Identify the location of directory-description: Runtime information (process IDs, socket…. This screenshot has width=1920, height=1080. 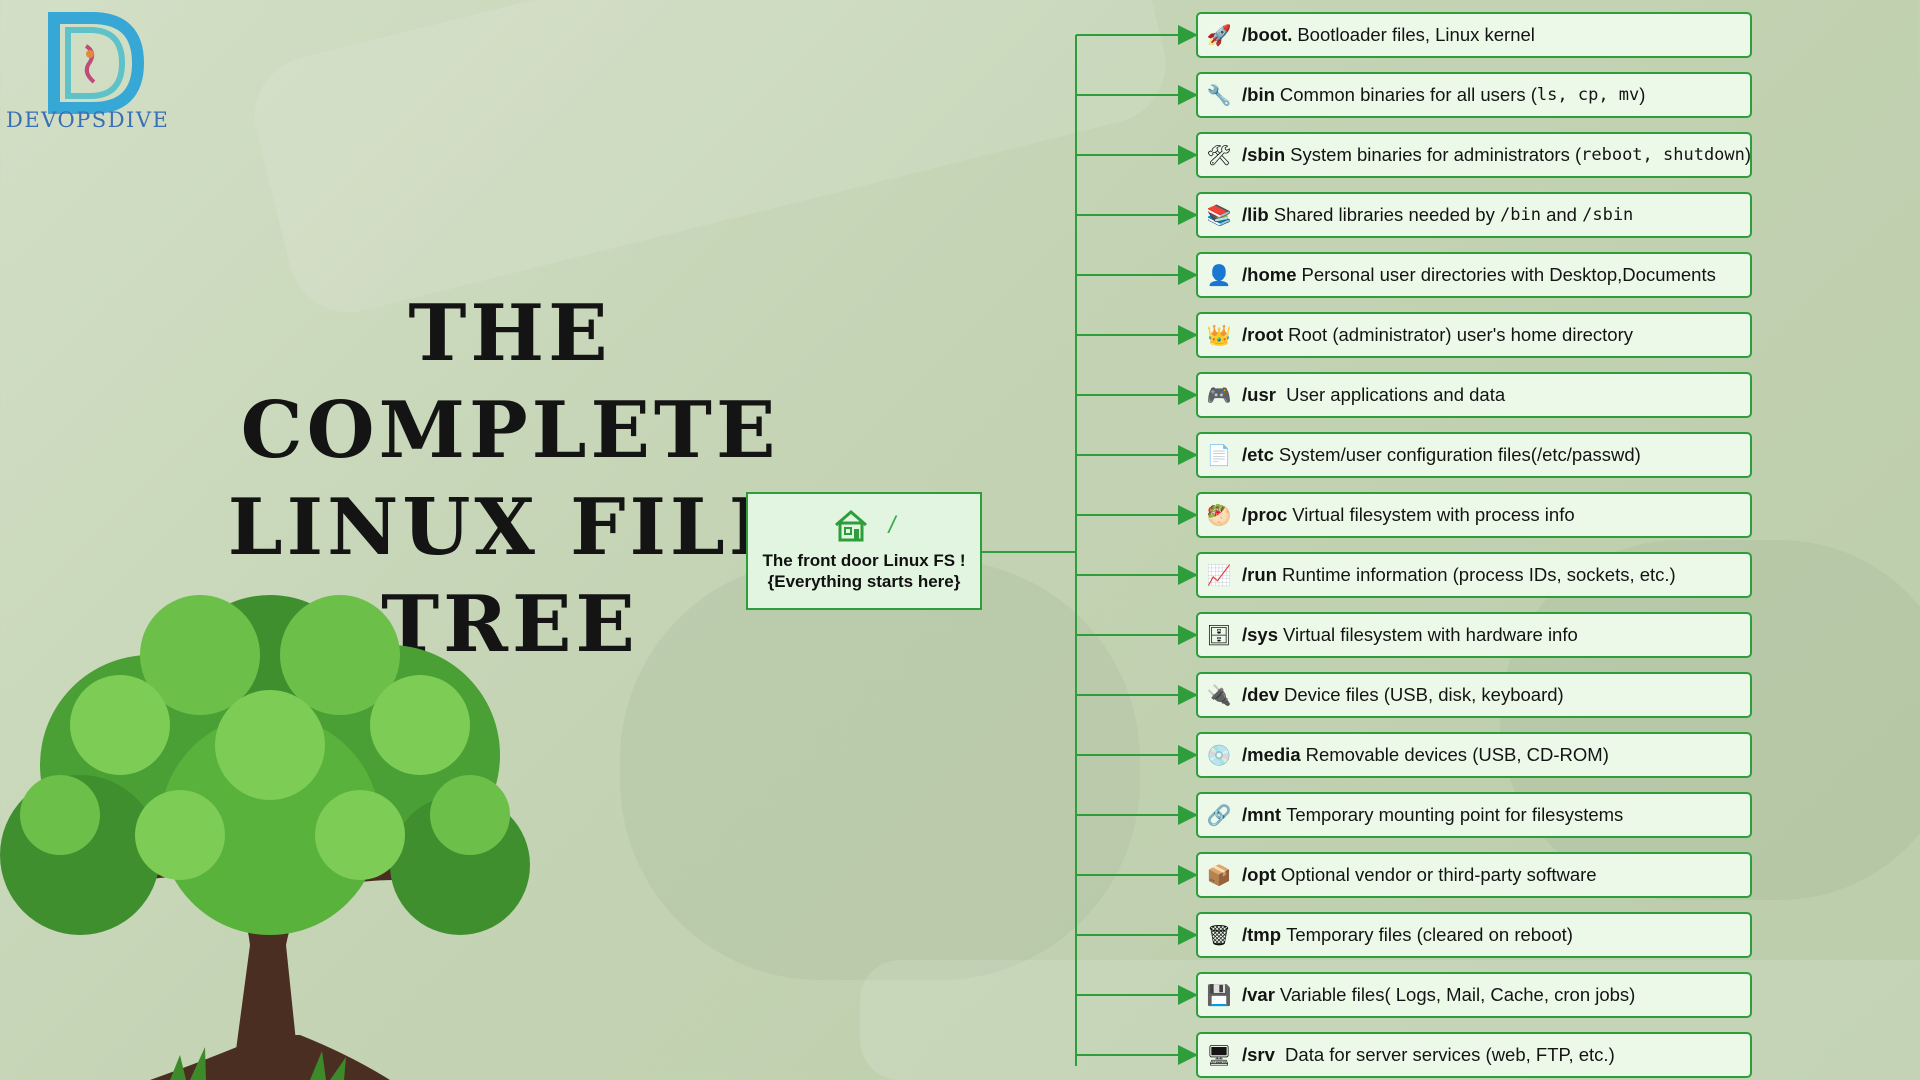
(1478, 574).